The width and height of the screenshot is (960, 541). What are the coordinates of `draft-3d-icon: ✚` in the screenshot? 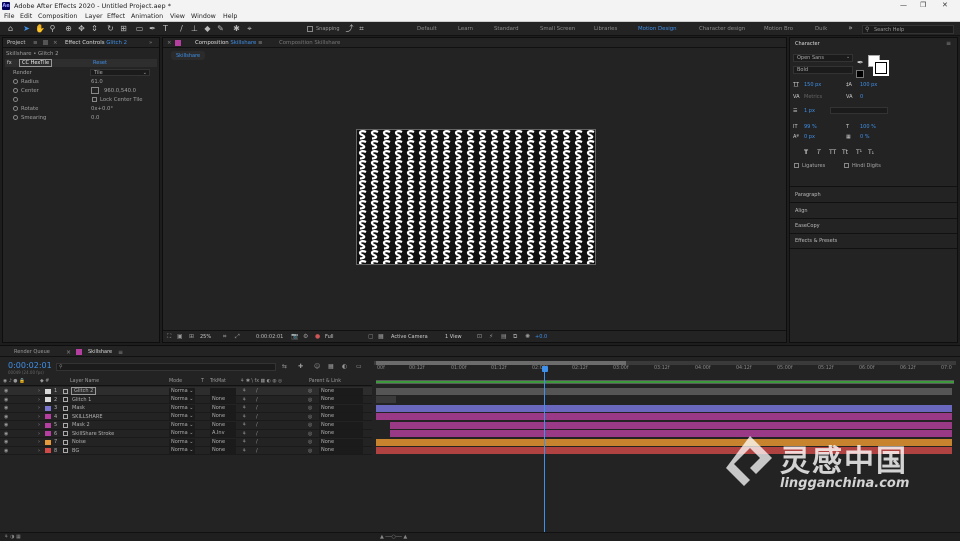 It's located at (300, 366).